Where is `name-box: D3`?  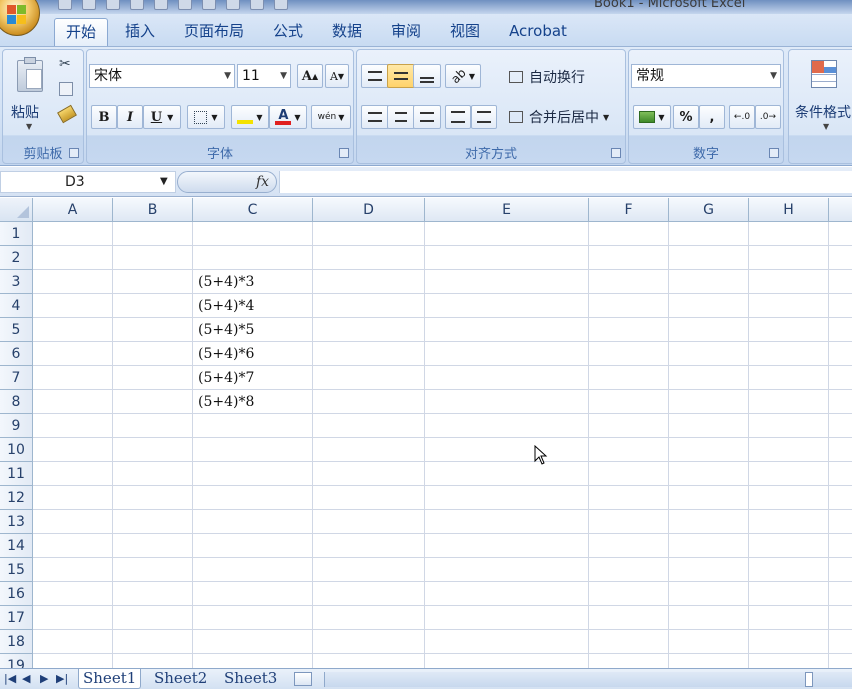
name-box: D3 is located at coordinates (88, 182).